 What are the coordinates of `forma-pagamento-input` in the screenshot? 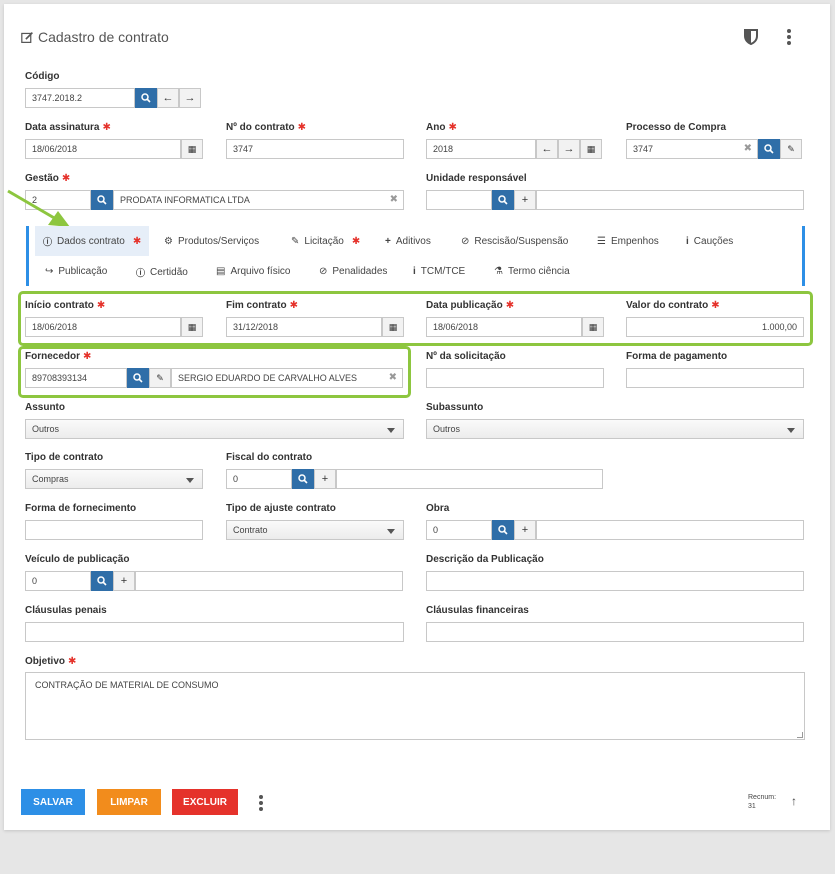 It's located at (715, 378).